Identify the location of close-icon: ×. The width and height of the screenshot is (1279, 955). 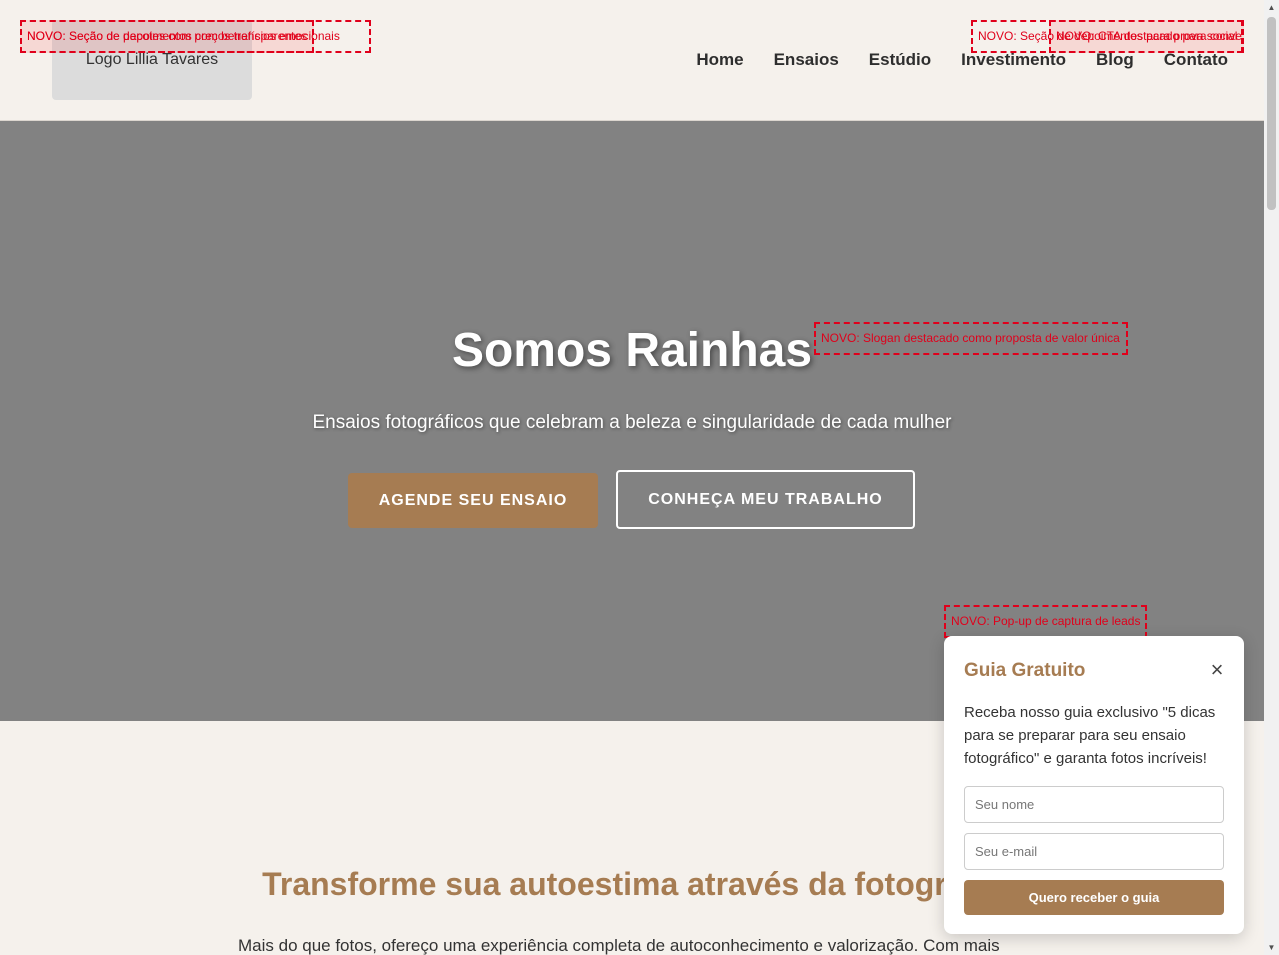
(1217, 670).